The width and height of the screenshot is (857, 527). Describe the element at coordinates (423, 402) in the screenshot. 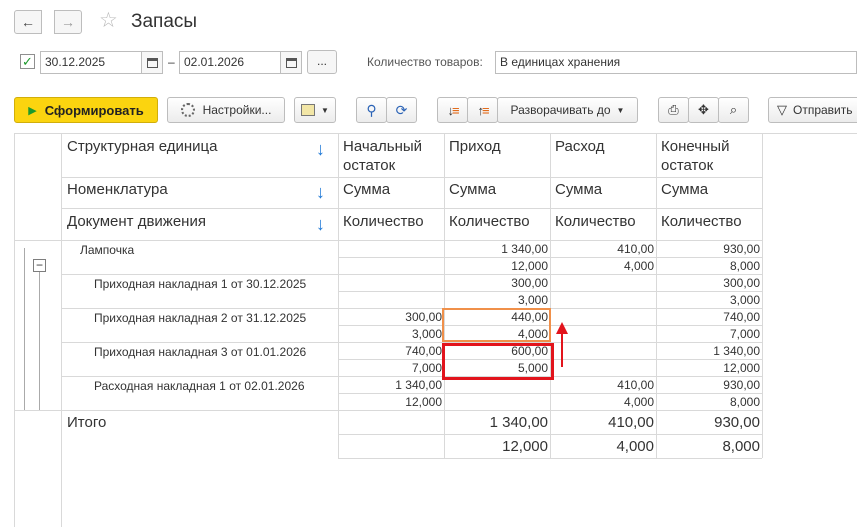

I see `cell-opening-qty: 12,000` at that location.